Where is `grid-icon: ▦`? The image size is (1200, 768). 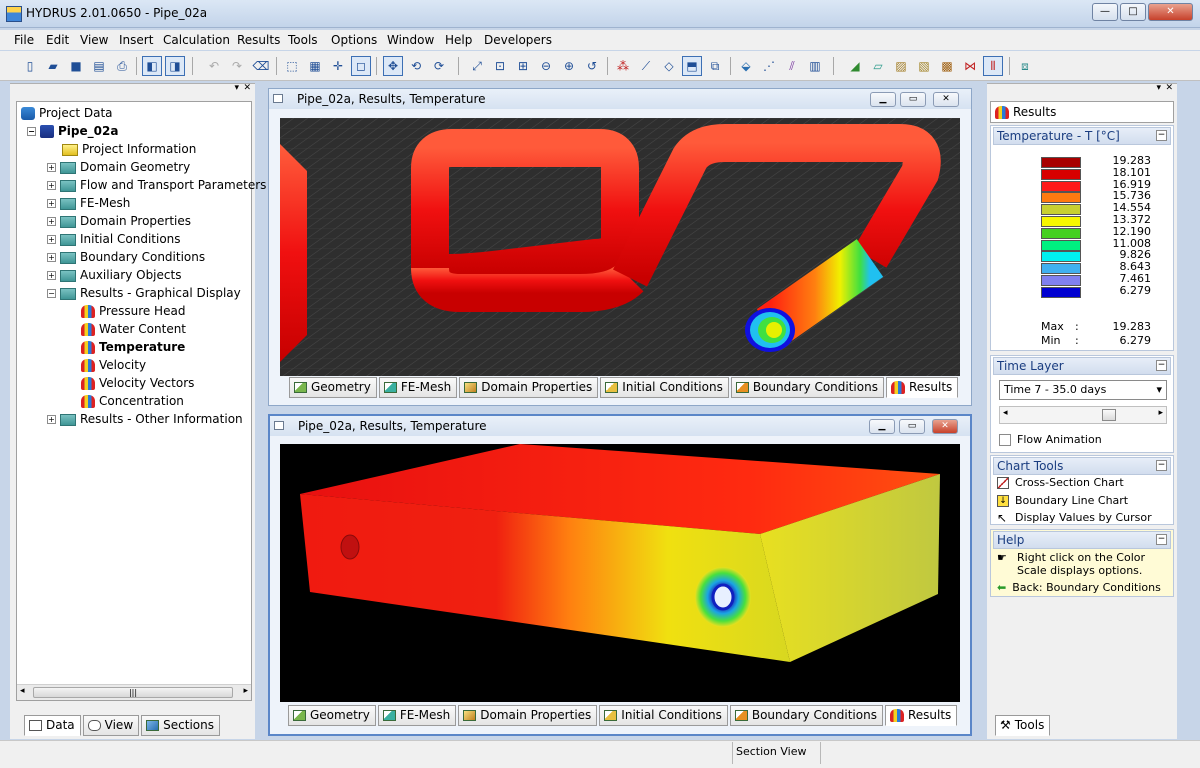 grid-icon: ▦ is located at coordinates (315, 66).